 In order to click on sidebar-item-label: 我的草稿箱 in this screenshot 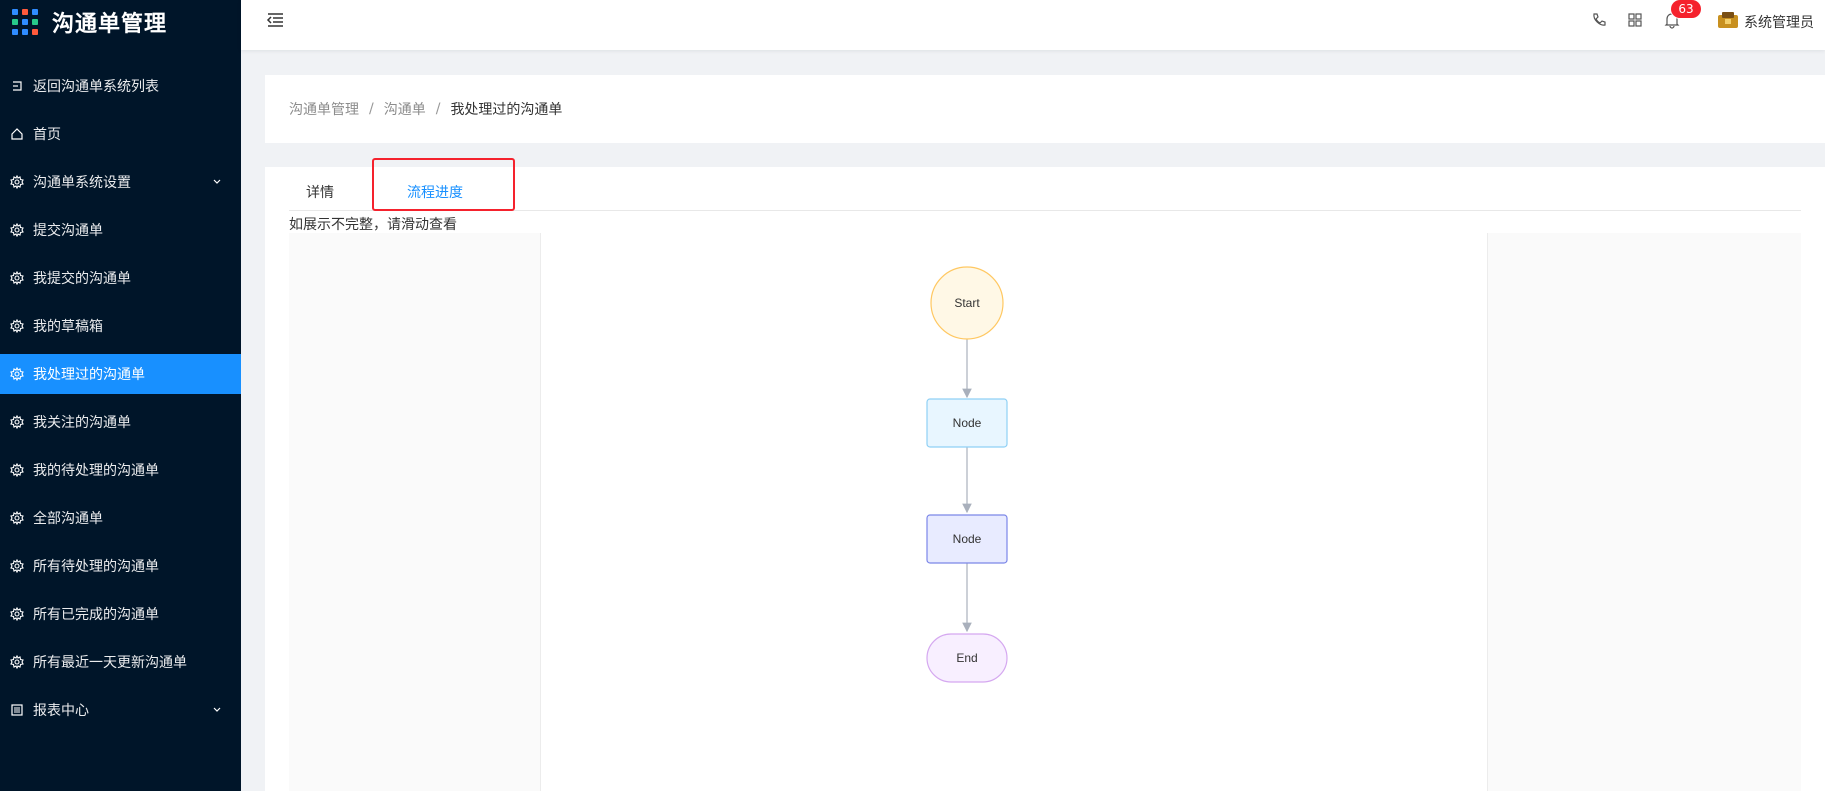, I will do `click(68, 327)`.